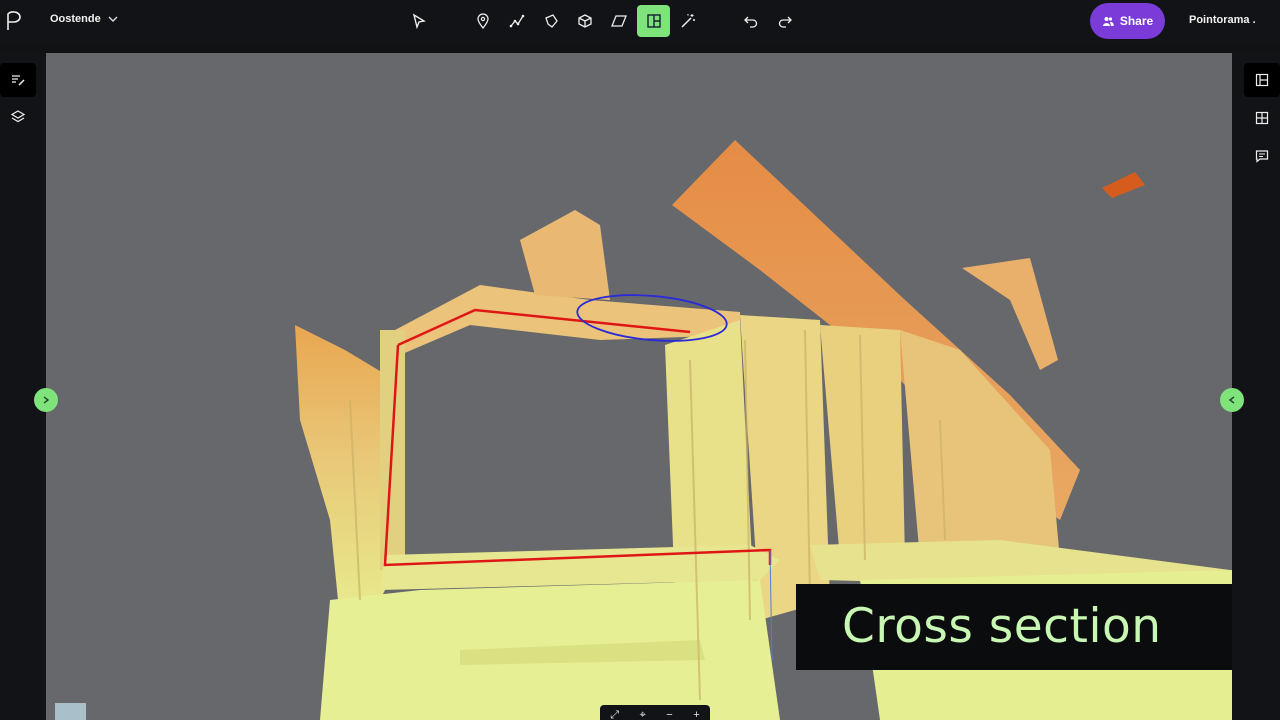 The width and height of the screenshot is (1280, 720). I want to click on table-button, so click(1262, 118).